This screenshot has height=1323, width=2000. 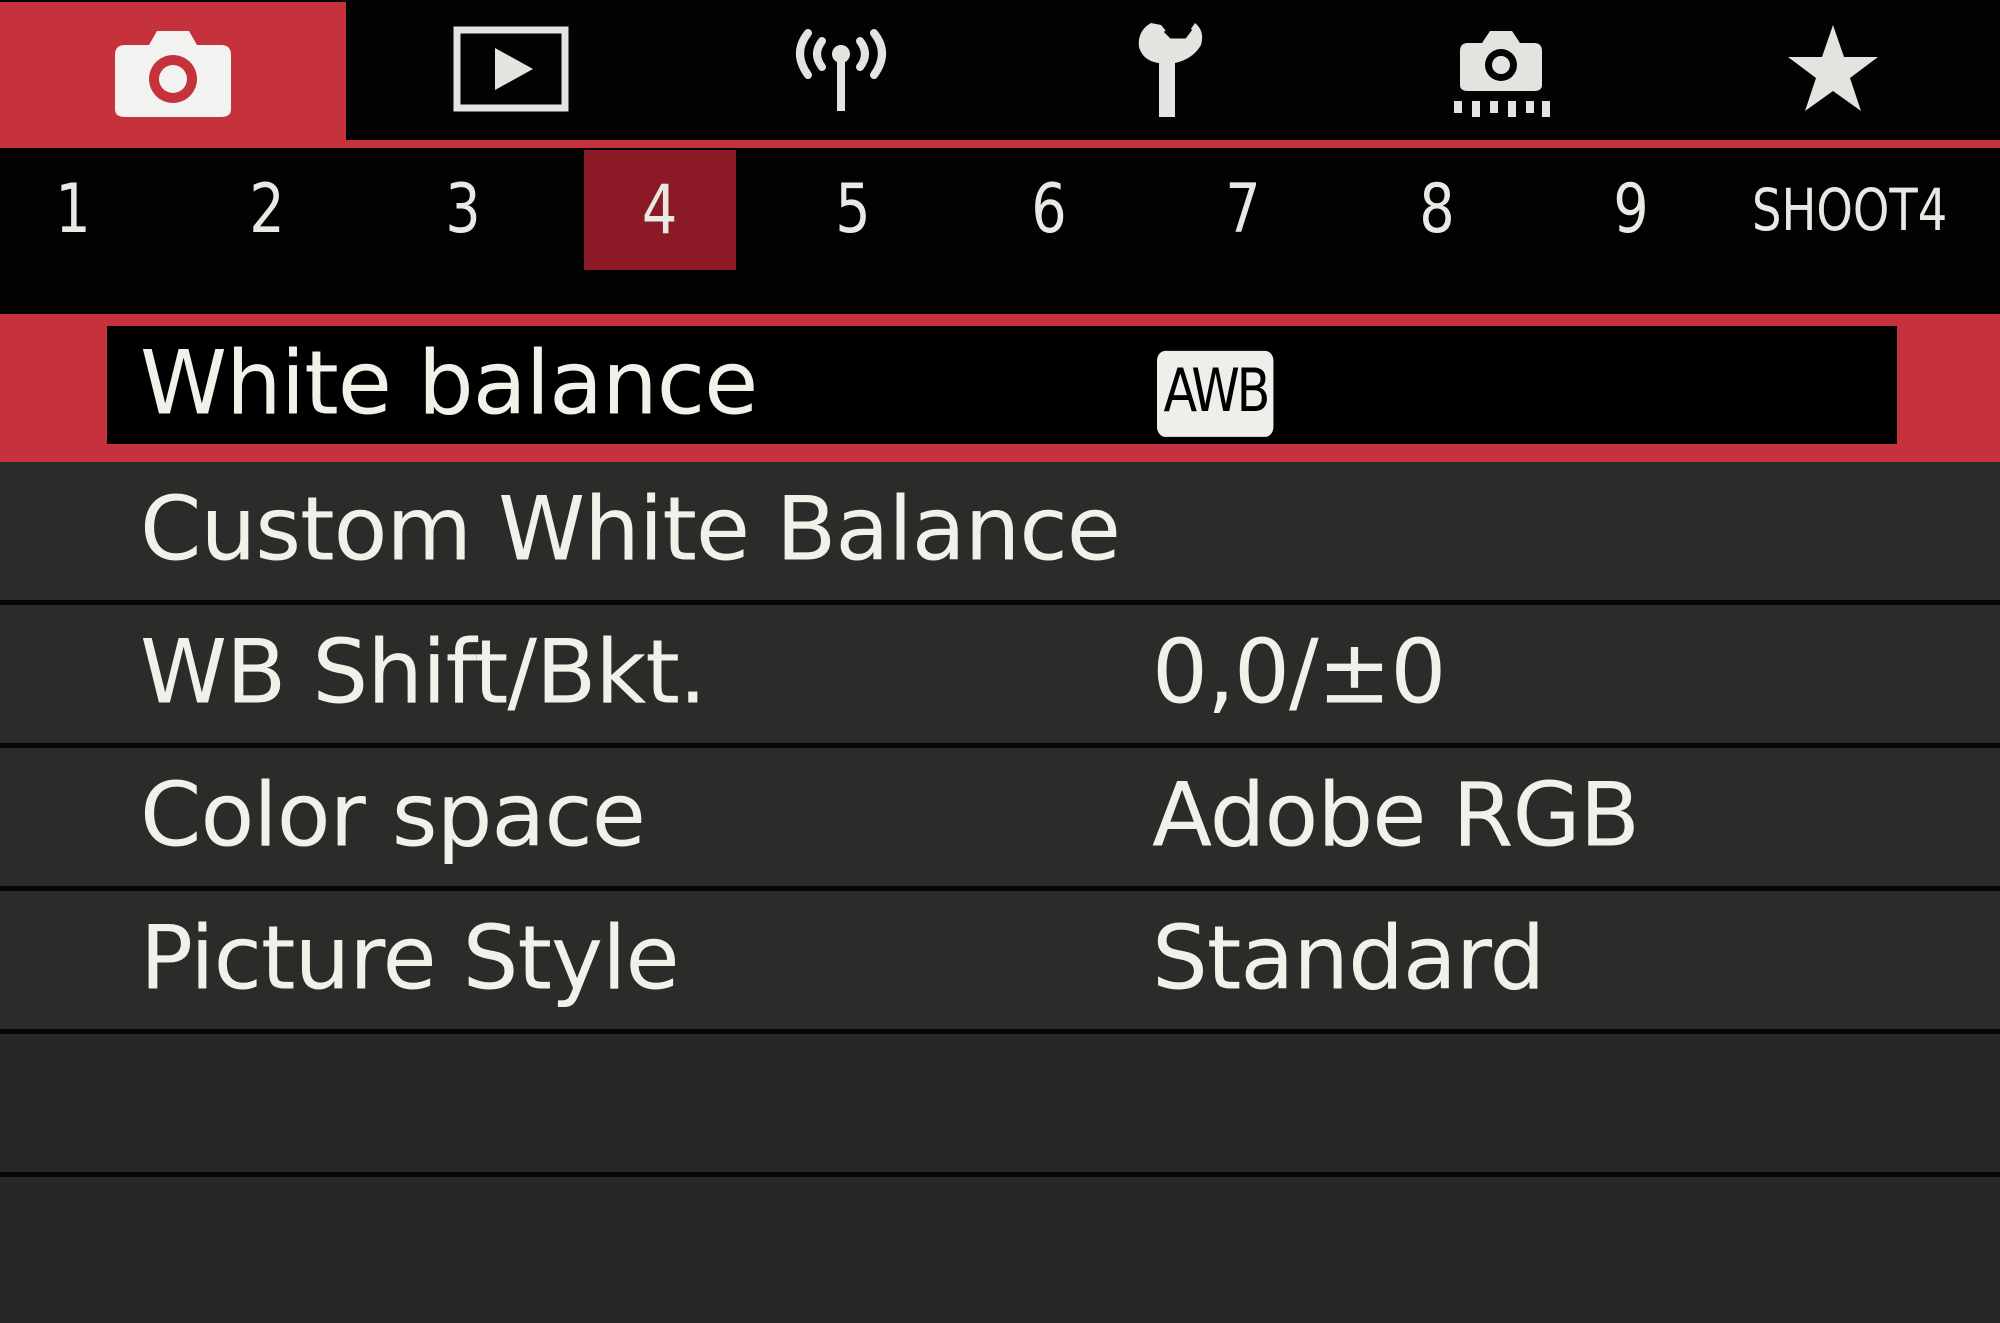 I want to click on wireless-icon, so click(x=841, y=70).